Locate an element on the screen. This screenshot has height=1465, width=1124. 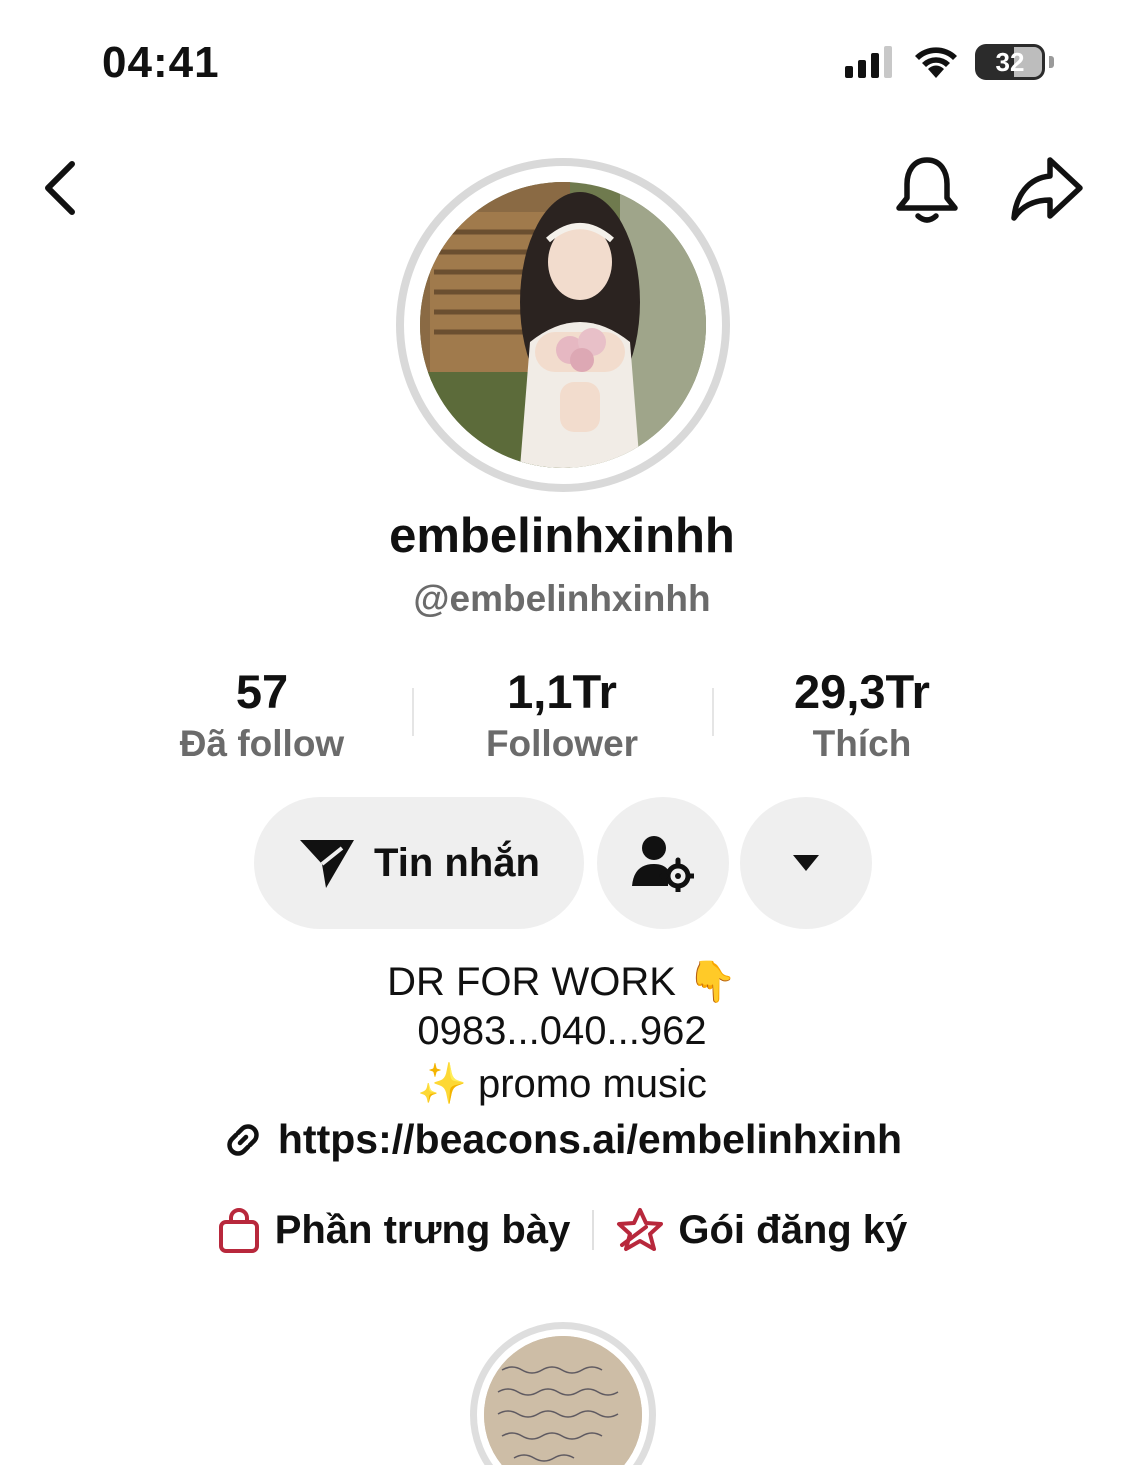
stat-likes-label: Thích is located at coordinates (862, 743).